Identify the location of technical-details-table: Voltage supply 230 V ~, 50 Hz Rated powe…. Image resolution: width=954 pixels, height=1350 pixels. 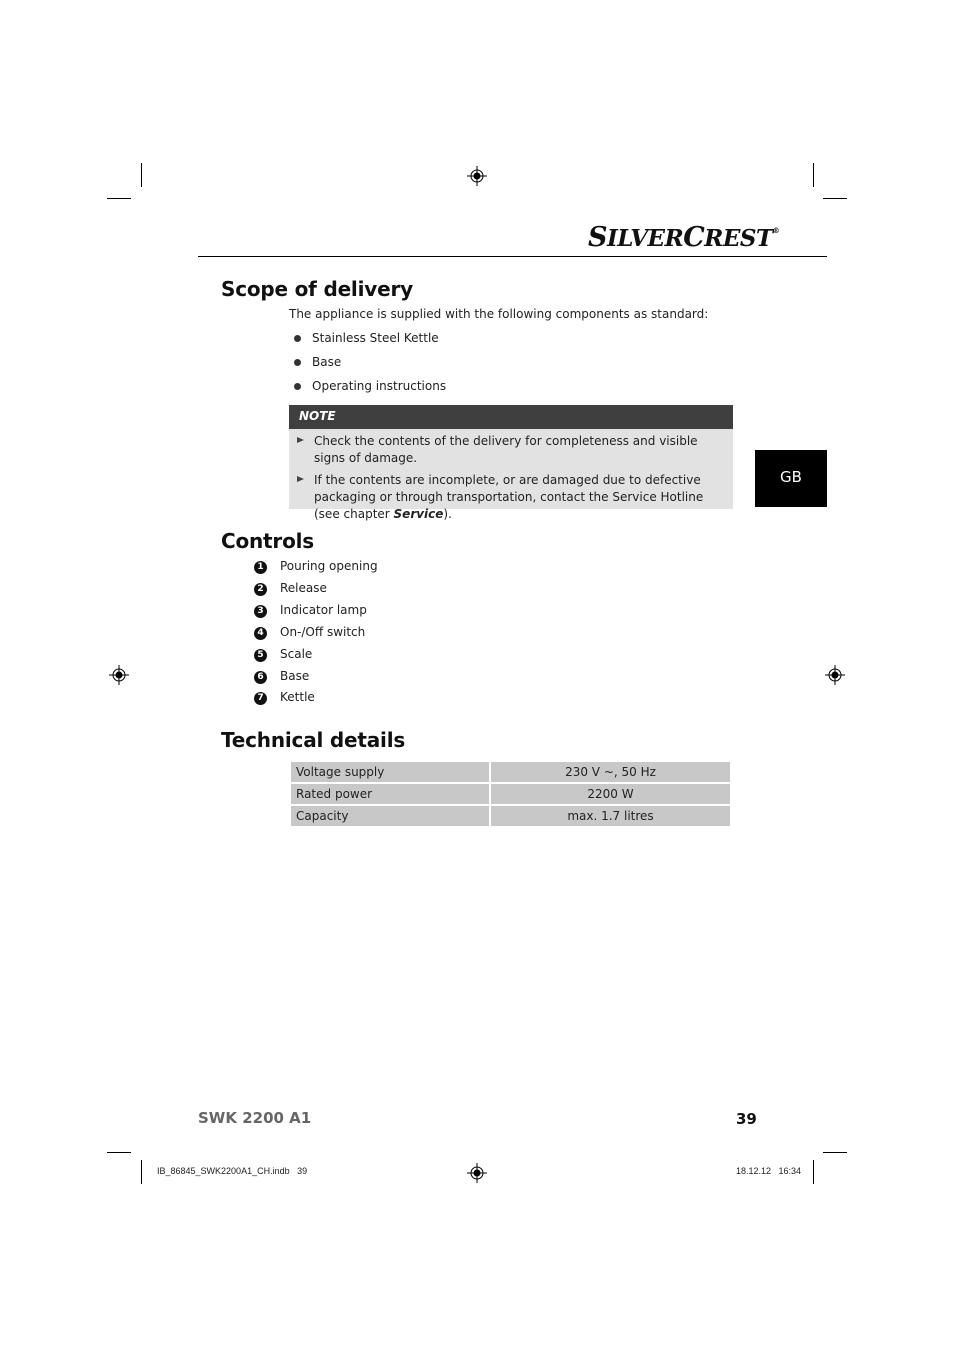
(510, 794).